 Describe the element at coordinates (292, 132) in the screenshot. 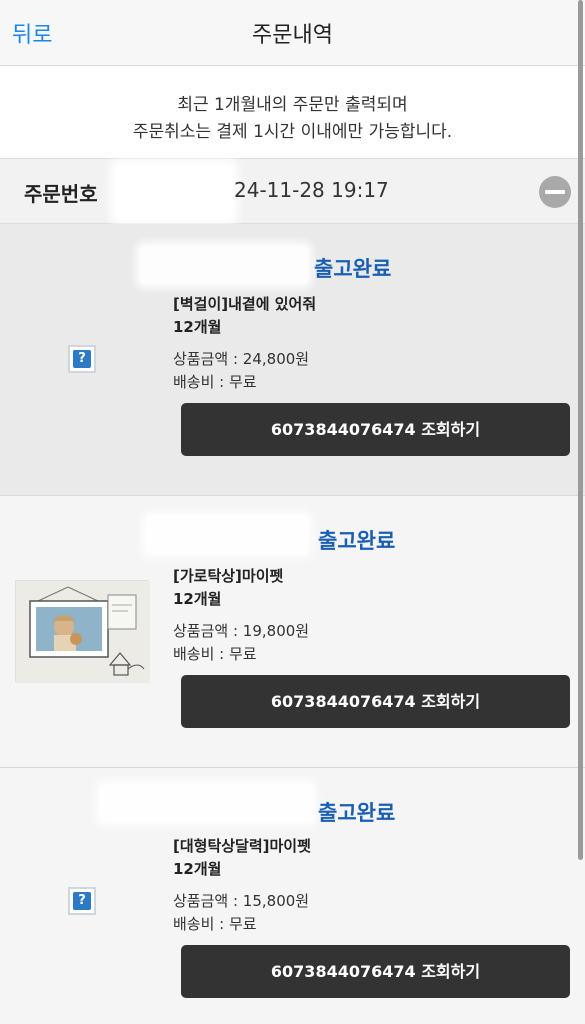

I see `notice-line-2: 주문취소는 결제 1시간 이내에만 가능합니다.` at that location.